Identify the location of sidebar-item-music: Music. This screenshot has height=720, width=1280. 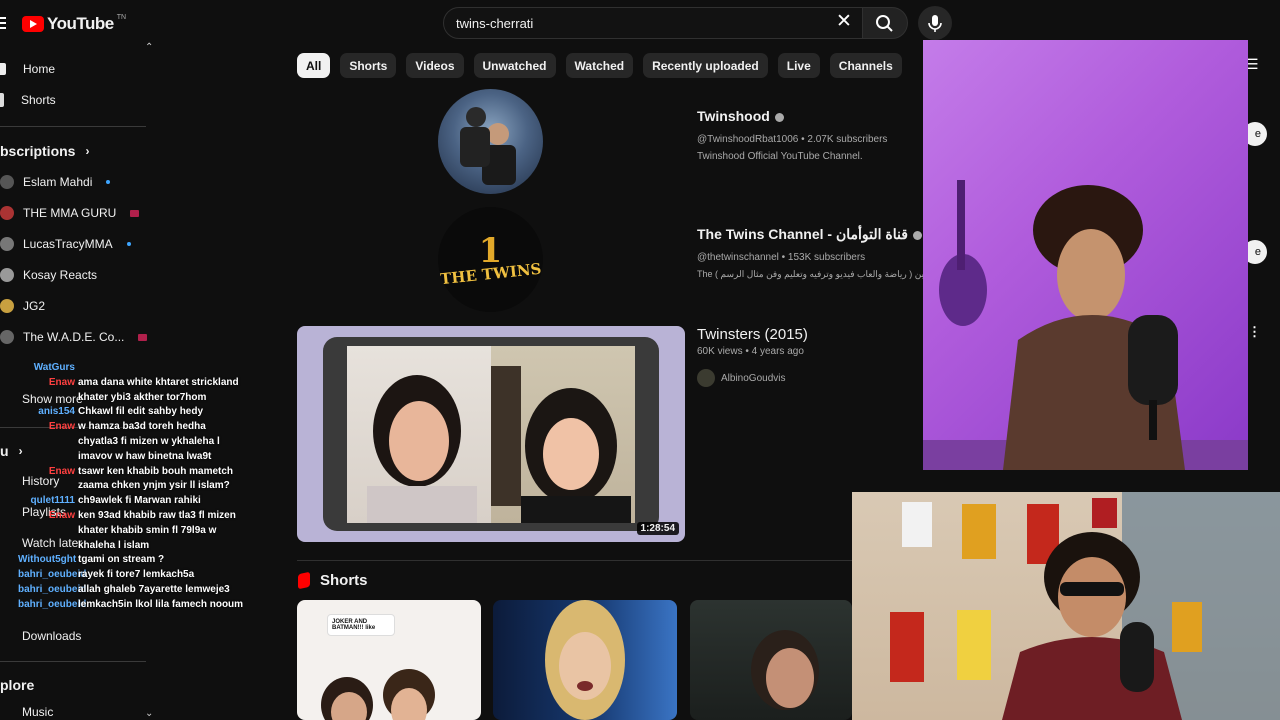
(37, 712).